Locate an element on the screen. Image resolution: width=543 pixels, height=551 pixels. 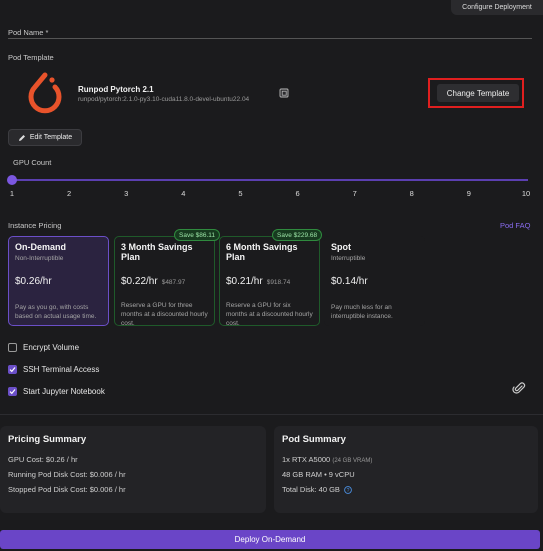
stopped-disk-cost: Stopped Pod Disk Cost: $0.006 / hr is located at coordinates (67, 489).